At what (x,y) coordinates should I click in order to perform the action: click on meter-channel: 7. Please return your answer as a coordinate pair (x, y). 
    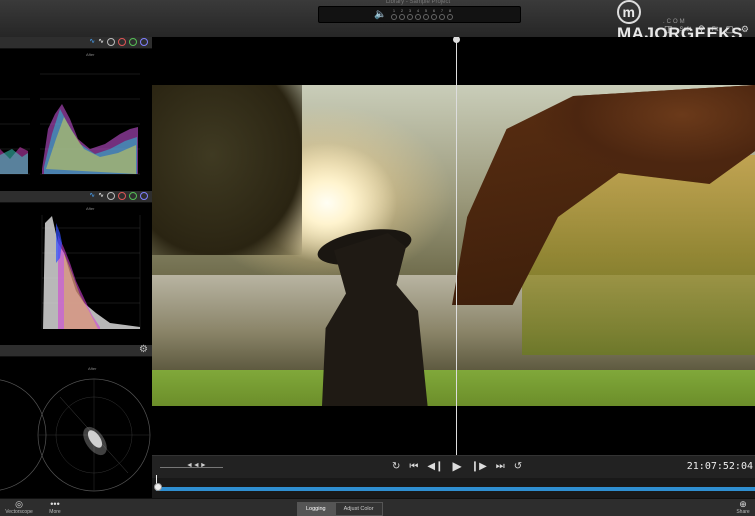
    Looking at the image, I should click on (442, 14).